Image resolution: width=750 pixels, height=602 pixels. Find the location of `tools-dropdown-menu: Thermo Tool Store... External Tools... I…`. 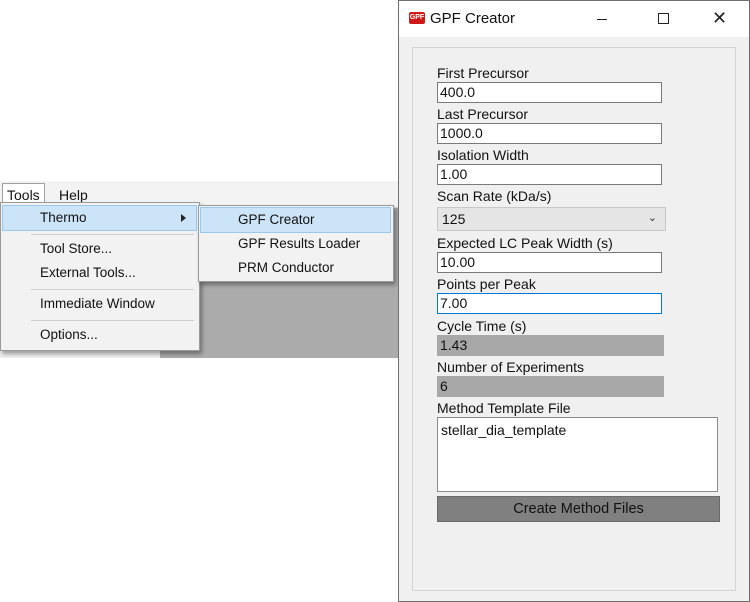

tools-dropdown-menu: Thermo Tool Store... External Tools... I… is located at coordinates (100, 276).